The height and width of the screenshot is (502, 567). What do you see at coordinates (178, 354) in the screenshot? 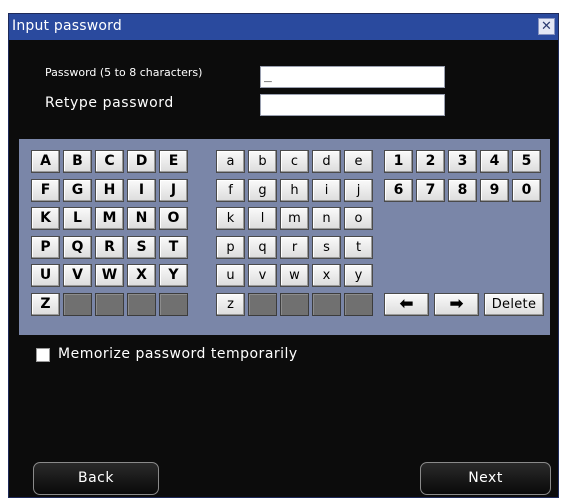
I see `memorize-password-label: Memorize password temporarily` at bounding box center [178, 354].